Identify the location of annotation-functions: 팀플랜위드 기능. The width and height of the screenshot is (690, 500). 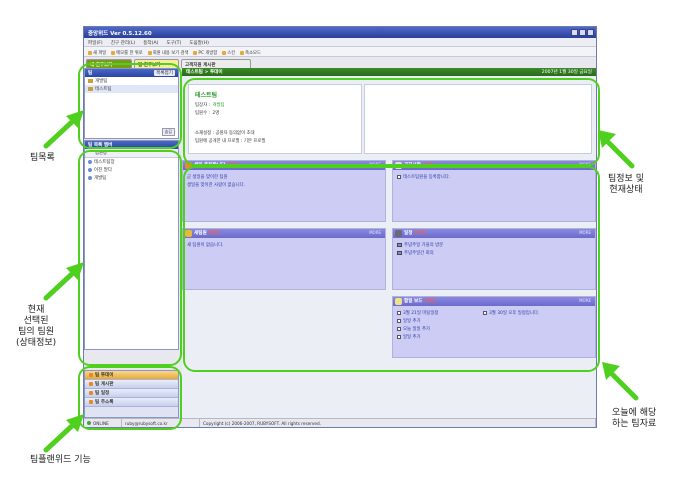
(60, 460).